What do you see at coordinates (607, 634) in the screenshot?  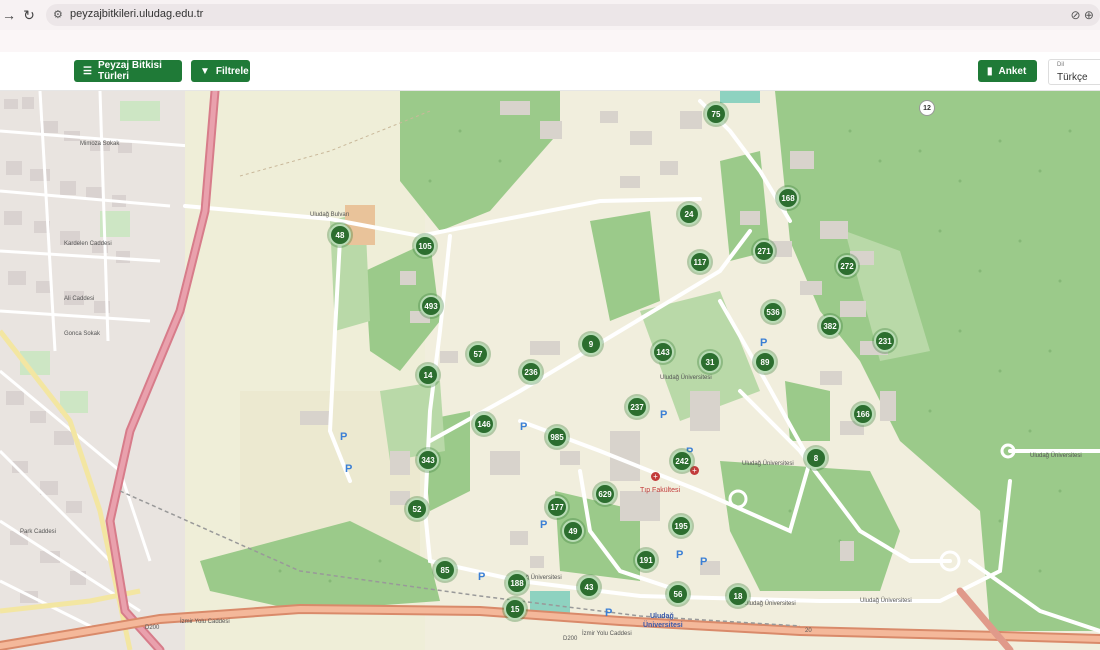 I see `label-izmir-yolu-2: İzmir Yolu Caddesi` at bounding box center [607, 634].